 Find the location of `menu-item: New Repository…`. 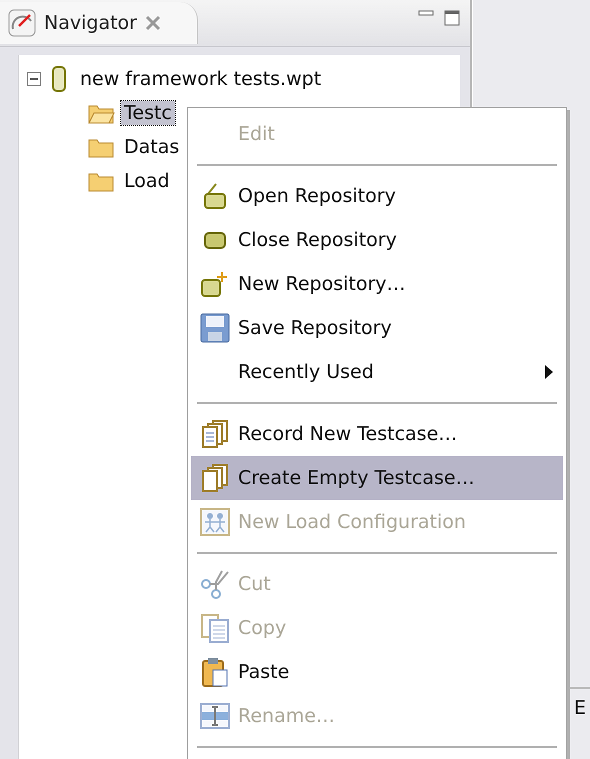

menu-item: New Repository… is located at coordinates (377, 284).